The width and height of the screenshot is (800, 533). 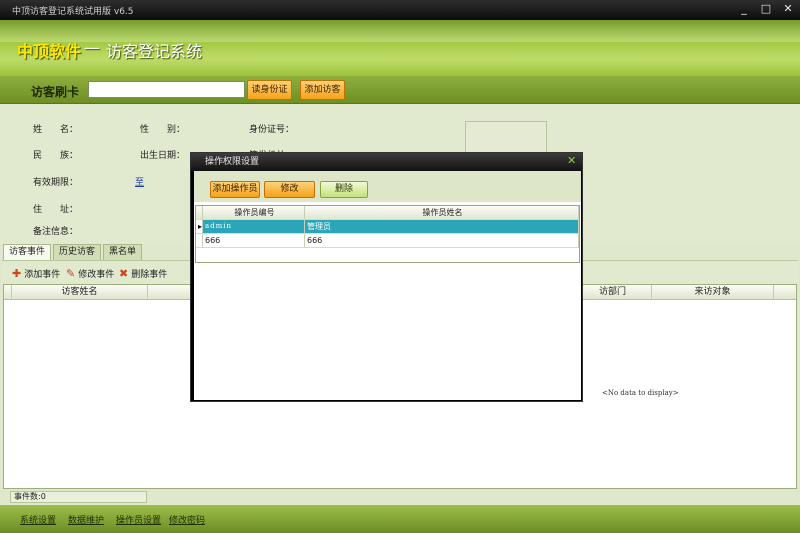 I want to click on ethnic-label: 民 族：, so click(x=56, y=156).